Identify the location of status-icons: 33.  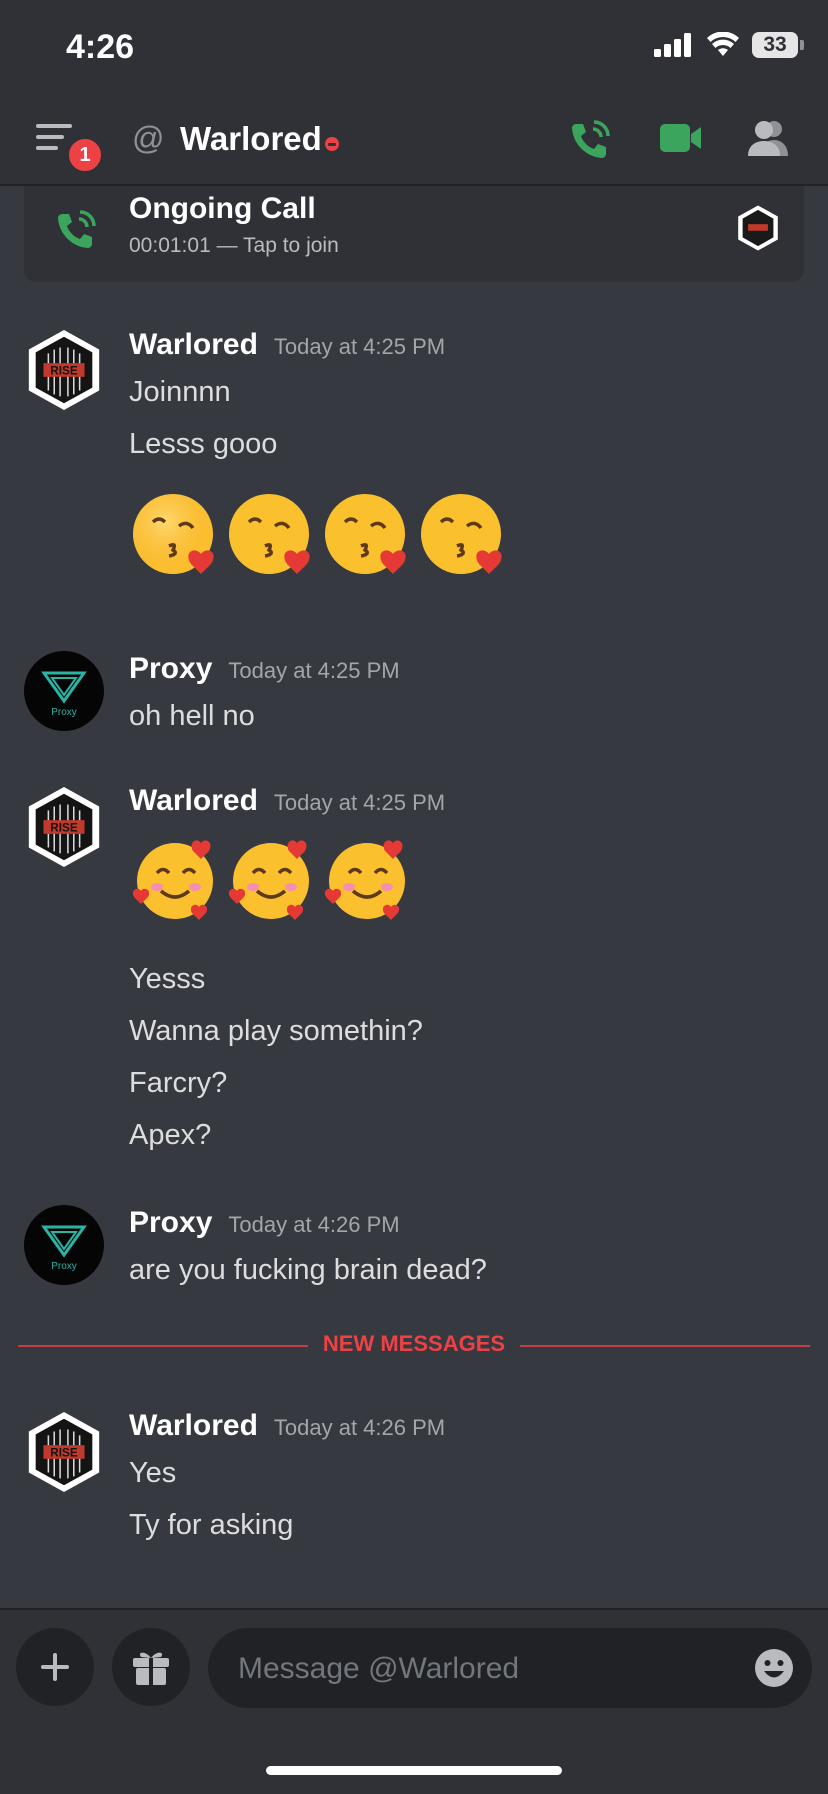
(729, 45).